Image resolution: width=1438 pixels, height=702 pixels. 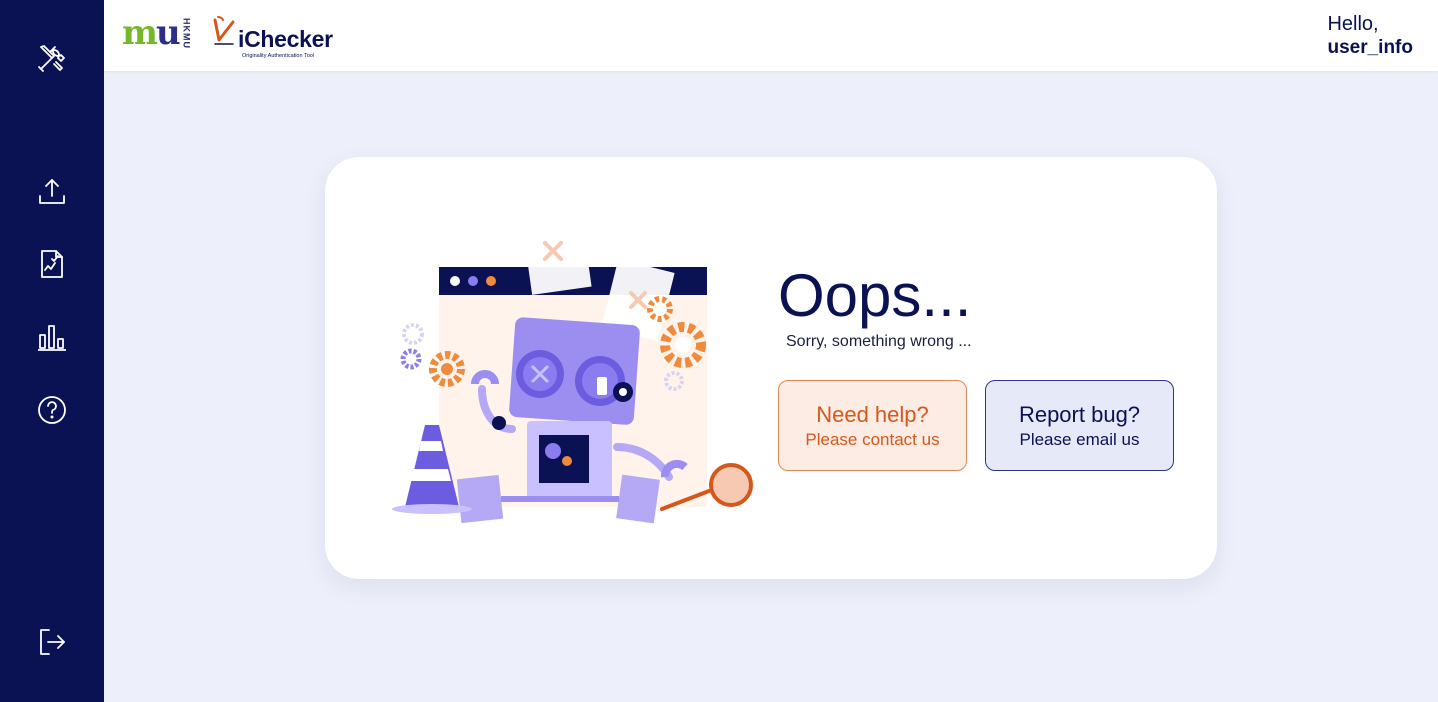 I want to click on user-greeting: Hello, user_info, so click(x=1370, y=36).